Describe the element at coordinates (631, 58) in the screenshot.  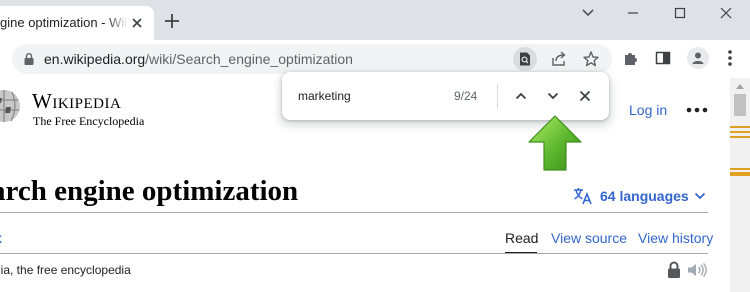
I see `extensions-icon` at that location.